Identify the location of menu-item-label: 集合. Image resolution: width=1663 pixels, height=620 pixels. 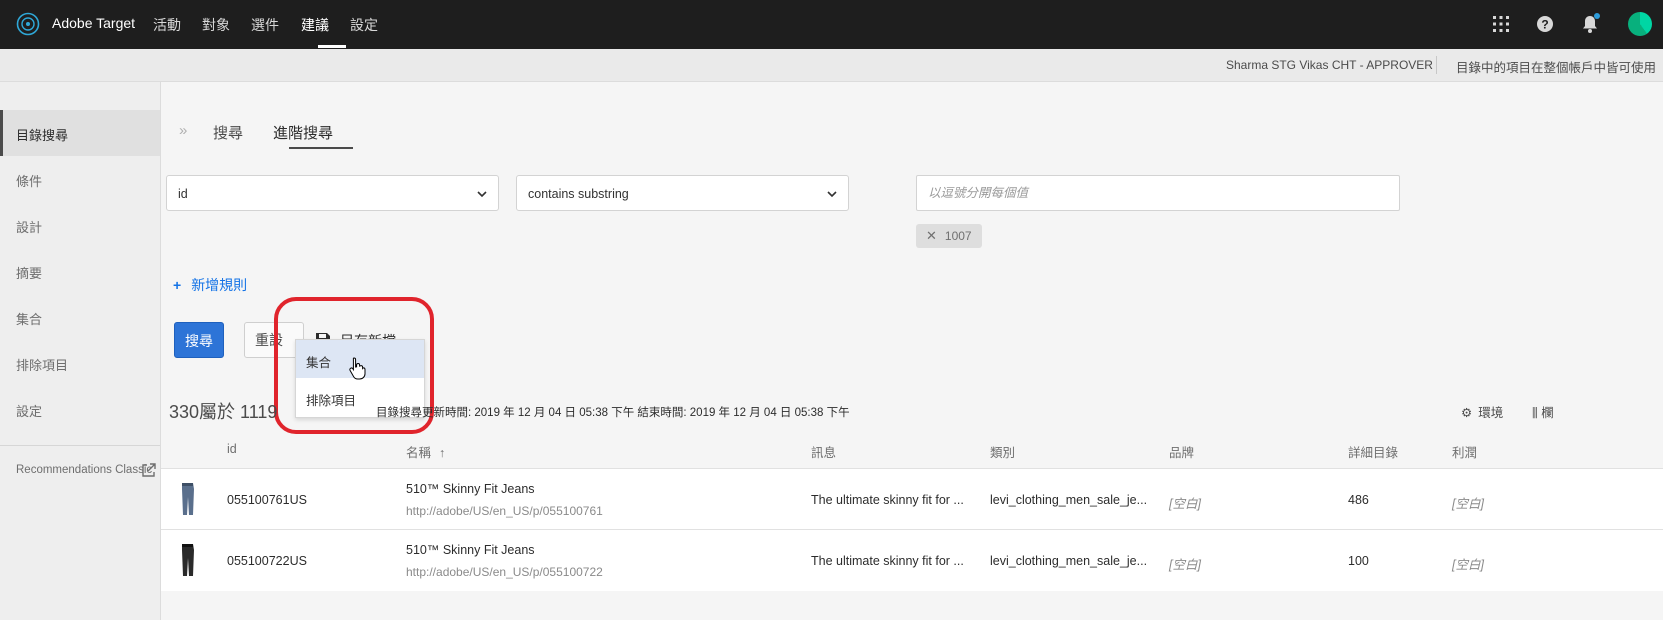
(319, 363).